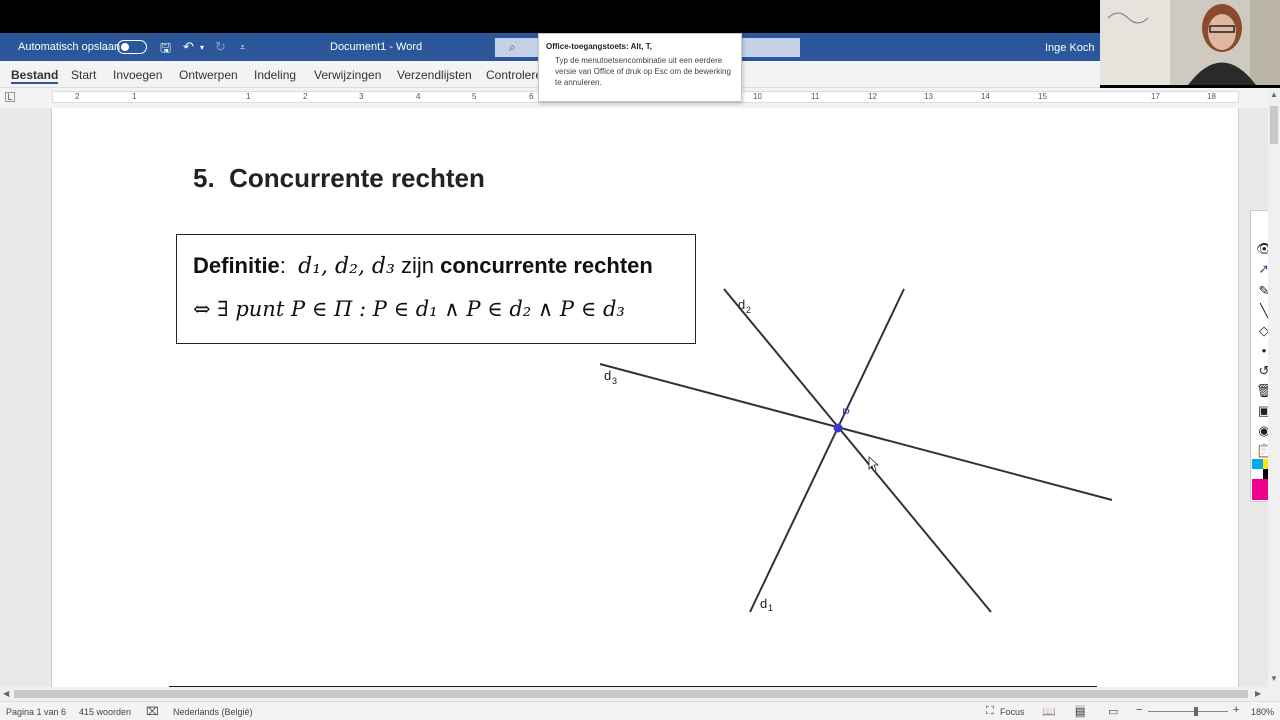 This screenshot has width=1280, height=720. What do you see at coordinates (614, 381) in the screenshot?
I see `label-d3-sub: 3` at bounding box center [614, 381].